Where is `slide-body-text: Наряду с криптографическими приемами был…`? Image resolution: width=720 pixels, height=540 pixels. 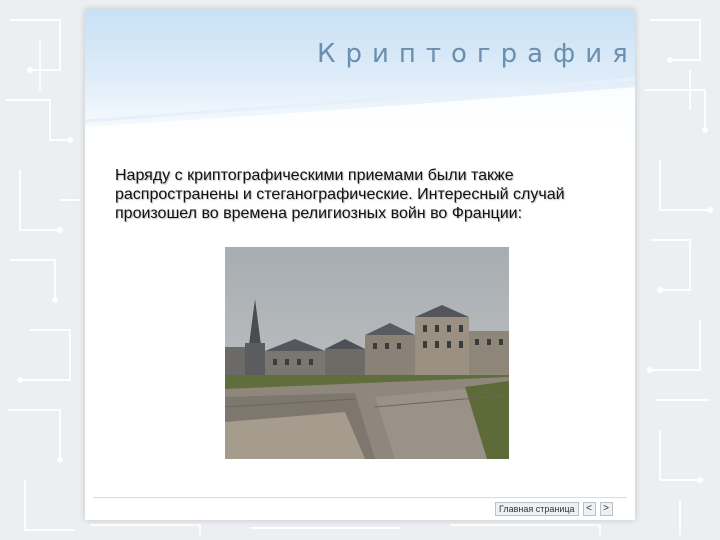 slide-body-text: Наряду с криптографическими приемами был… is located at coordinates (340, 194).